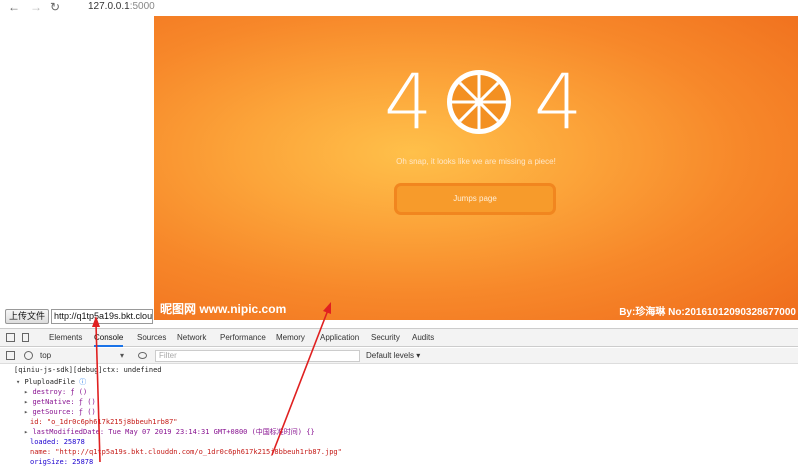 The width and height of the screenshot is (798, 467). I want to click on orange-slice-icon, so click(479, 102).